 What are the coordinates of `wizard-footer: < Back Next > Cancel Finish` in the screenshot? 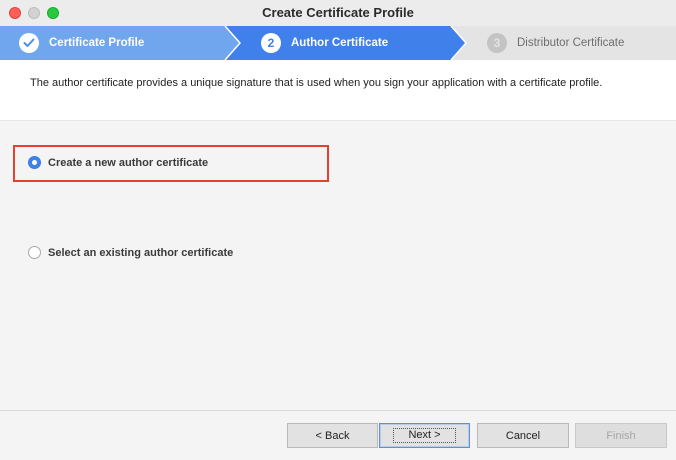 It's located at (338, 435).